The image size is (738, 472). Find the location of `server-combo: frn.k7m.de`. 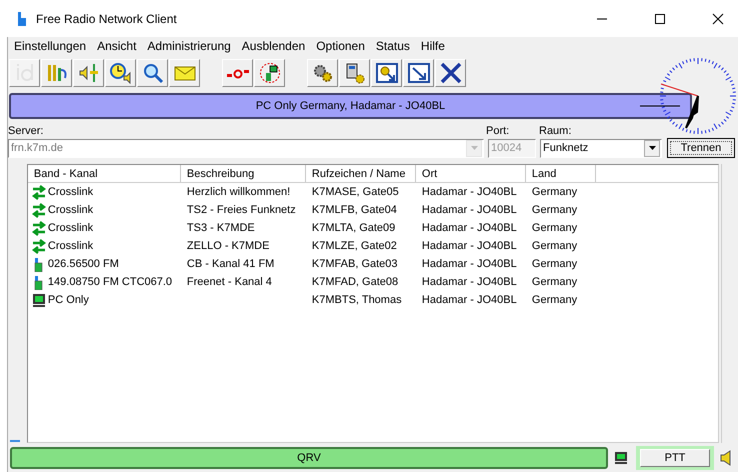

server-combo: frn.k7m.de is located at coordinates (246, 148).